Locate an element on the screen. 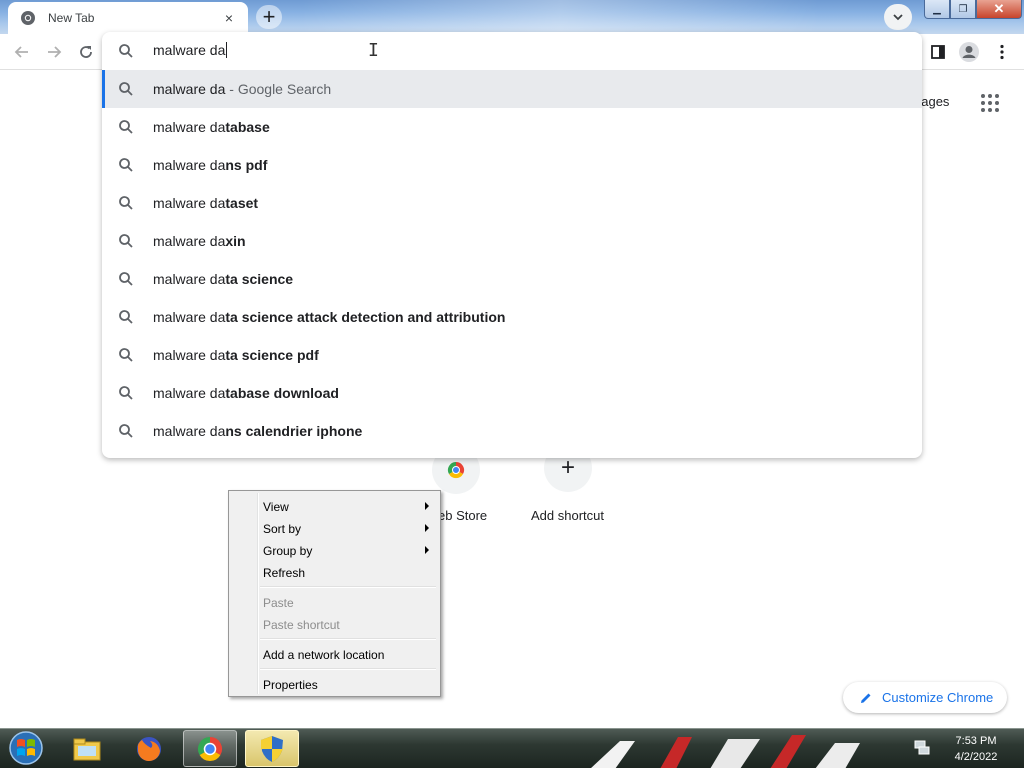 This screenshot has height=768, width=1024. suggestion-text: malware dataset is located at coordinates (205, 203).